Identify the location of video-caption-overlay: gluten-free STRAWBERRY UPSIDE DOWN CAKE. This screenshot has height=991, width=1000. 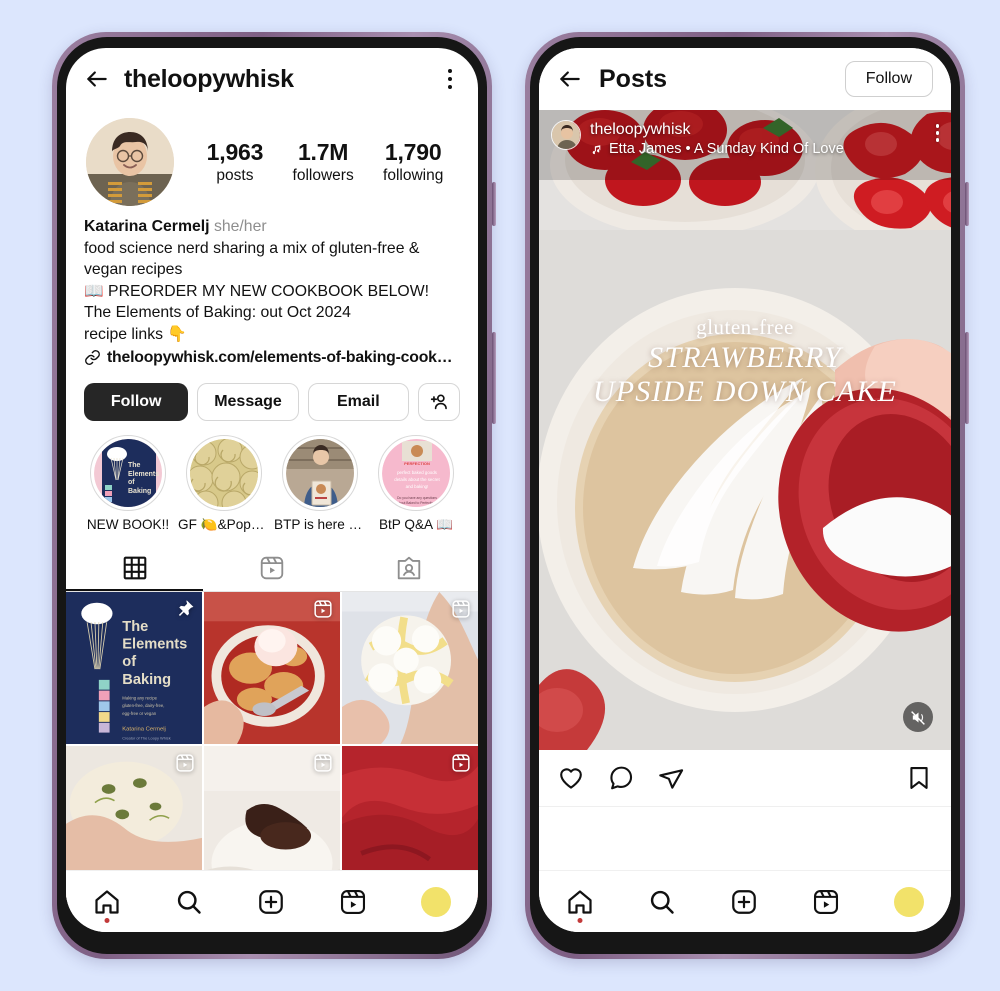
(745, 362).